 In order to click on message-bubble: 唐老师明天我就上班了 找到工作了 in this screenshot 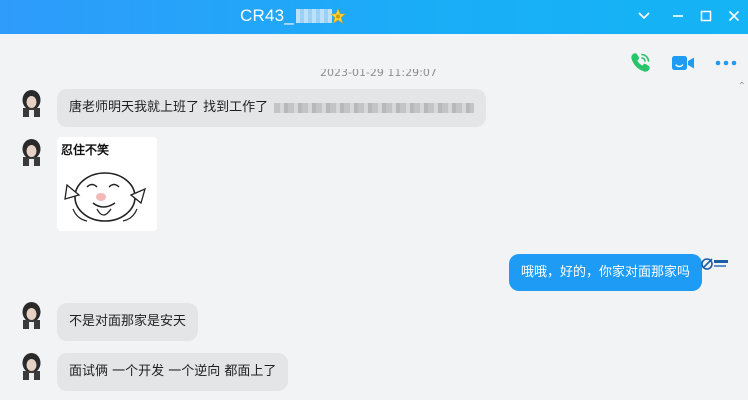, I will do `click(272, 108)`.